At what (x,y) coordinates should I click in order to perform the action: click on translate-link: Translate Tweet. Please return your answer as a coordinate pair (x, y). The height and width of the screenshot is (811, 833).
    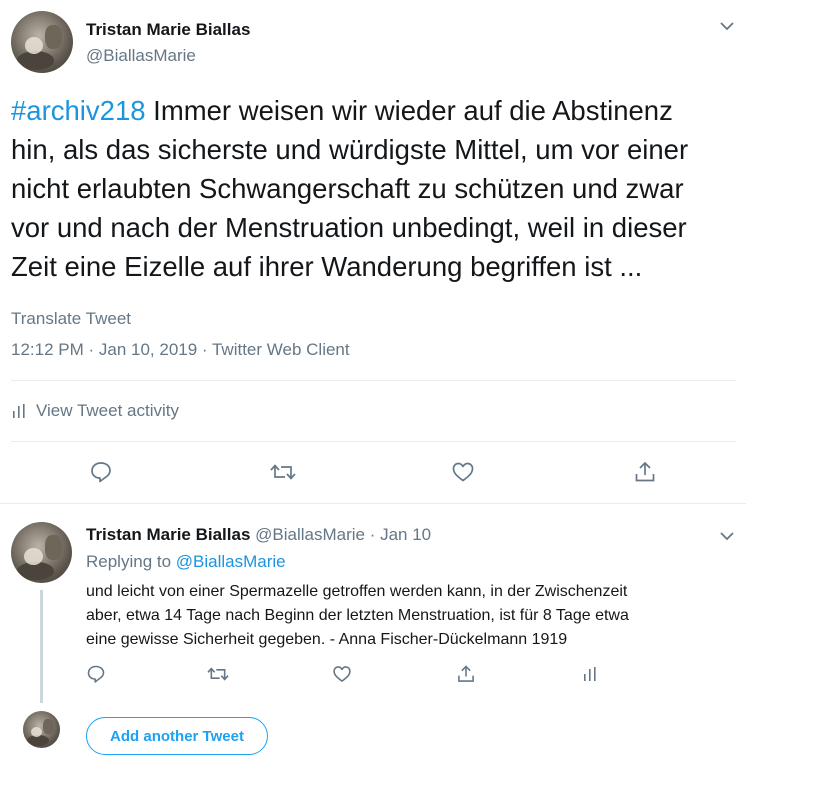
    Looking at the image, I should click on (71, 319).